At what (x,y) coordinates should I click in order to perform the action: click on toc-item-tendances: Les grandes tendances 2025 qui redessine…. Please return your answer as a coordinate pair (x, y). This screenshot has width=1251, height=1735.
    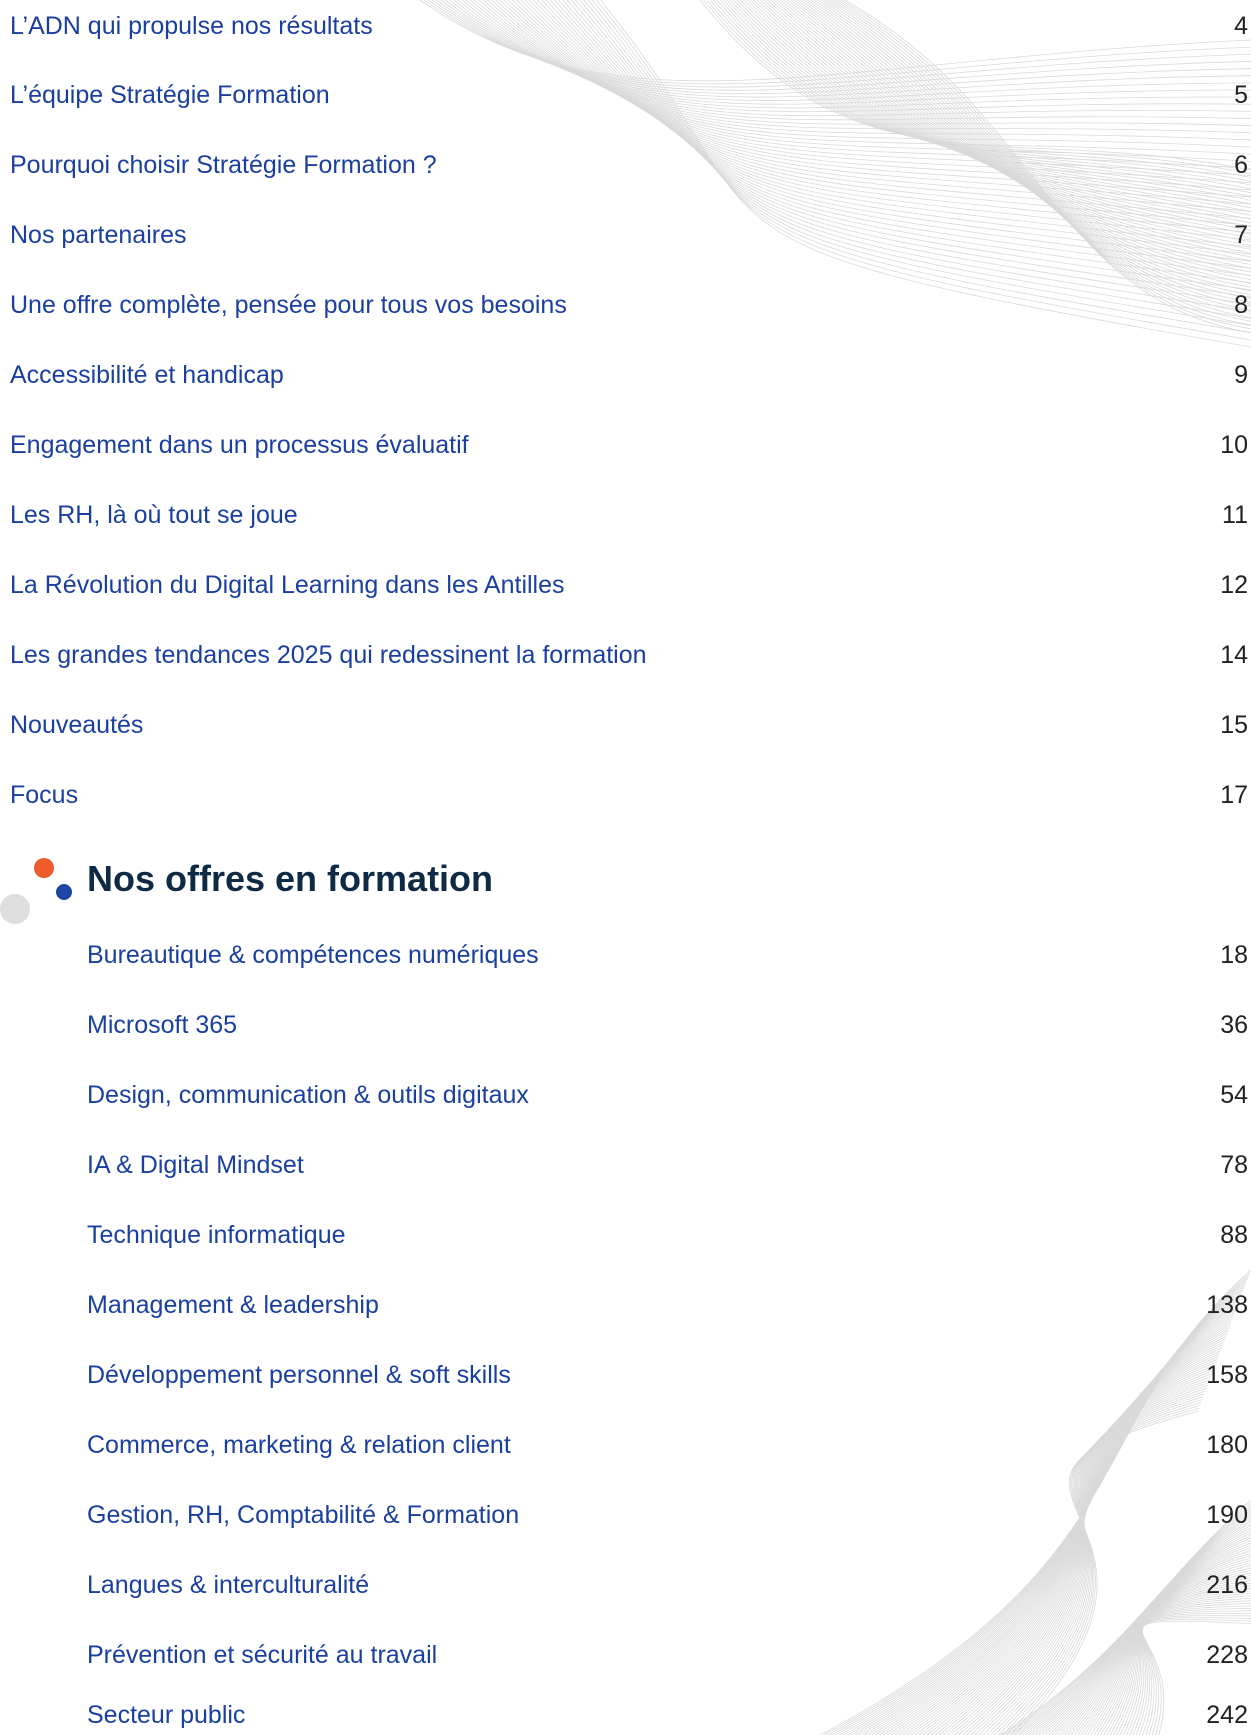
    Looking at the image, I should click on (630, 655).